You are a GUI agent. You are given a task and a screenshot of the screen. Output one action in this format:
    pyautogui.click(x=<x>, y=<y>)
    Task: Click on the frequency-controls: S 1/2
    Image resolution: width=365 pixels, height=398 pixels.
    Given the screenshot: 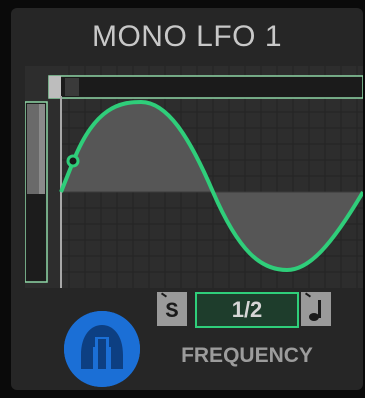 What is the action you would take?
    pyautogui.click(x=247, y=312)
    